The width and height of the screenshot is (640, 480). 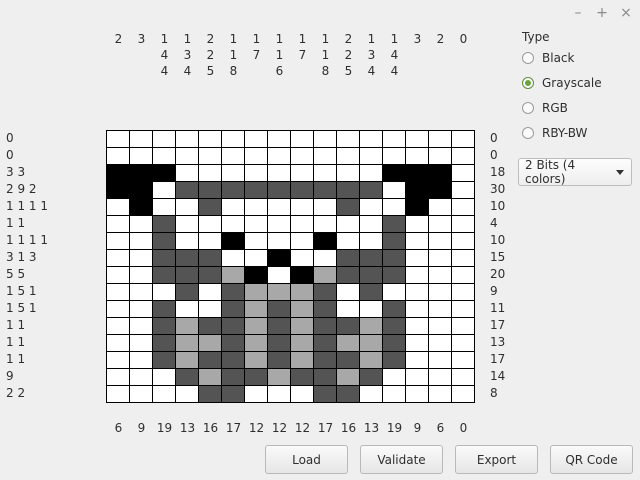 I want to click on qr-code-button: QR Code, so click(x=591, y=459).